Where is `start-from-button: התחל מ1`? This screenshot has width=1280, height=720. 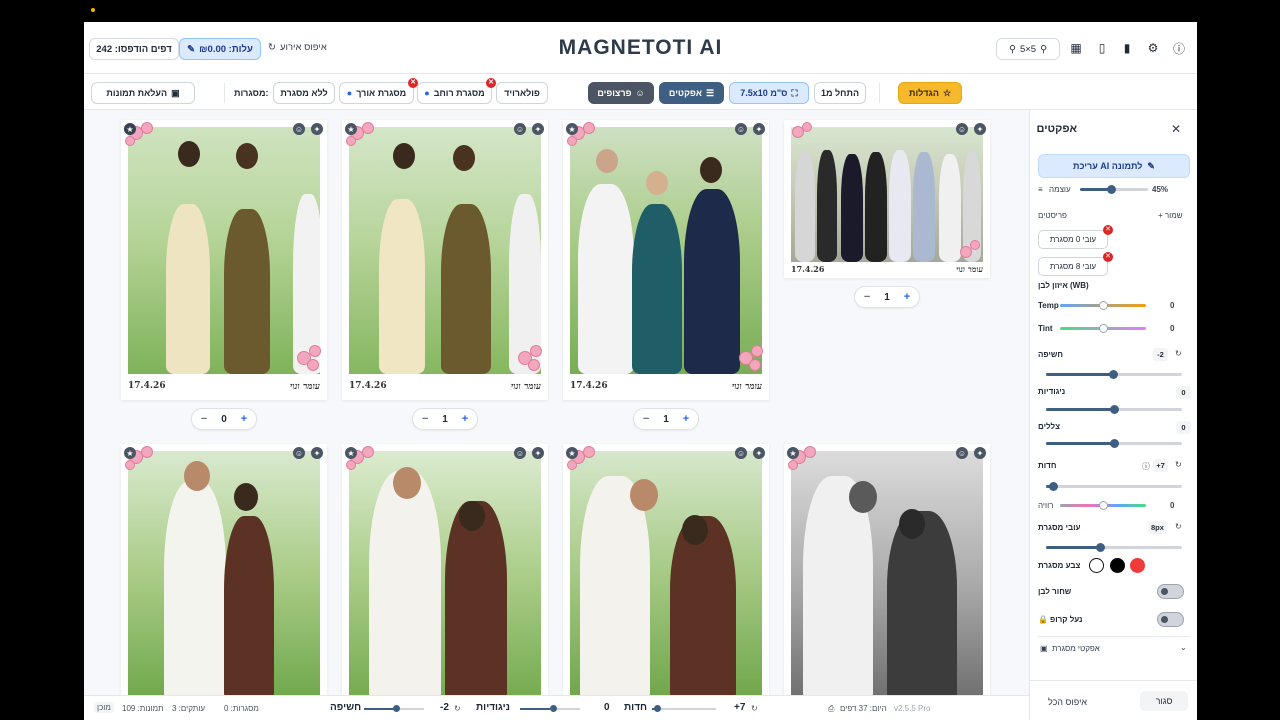 start-from-button: התחל מ1 is located at coordinates (840, 93).